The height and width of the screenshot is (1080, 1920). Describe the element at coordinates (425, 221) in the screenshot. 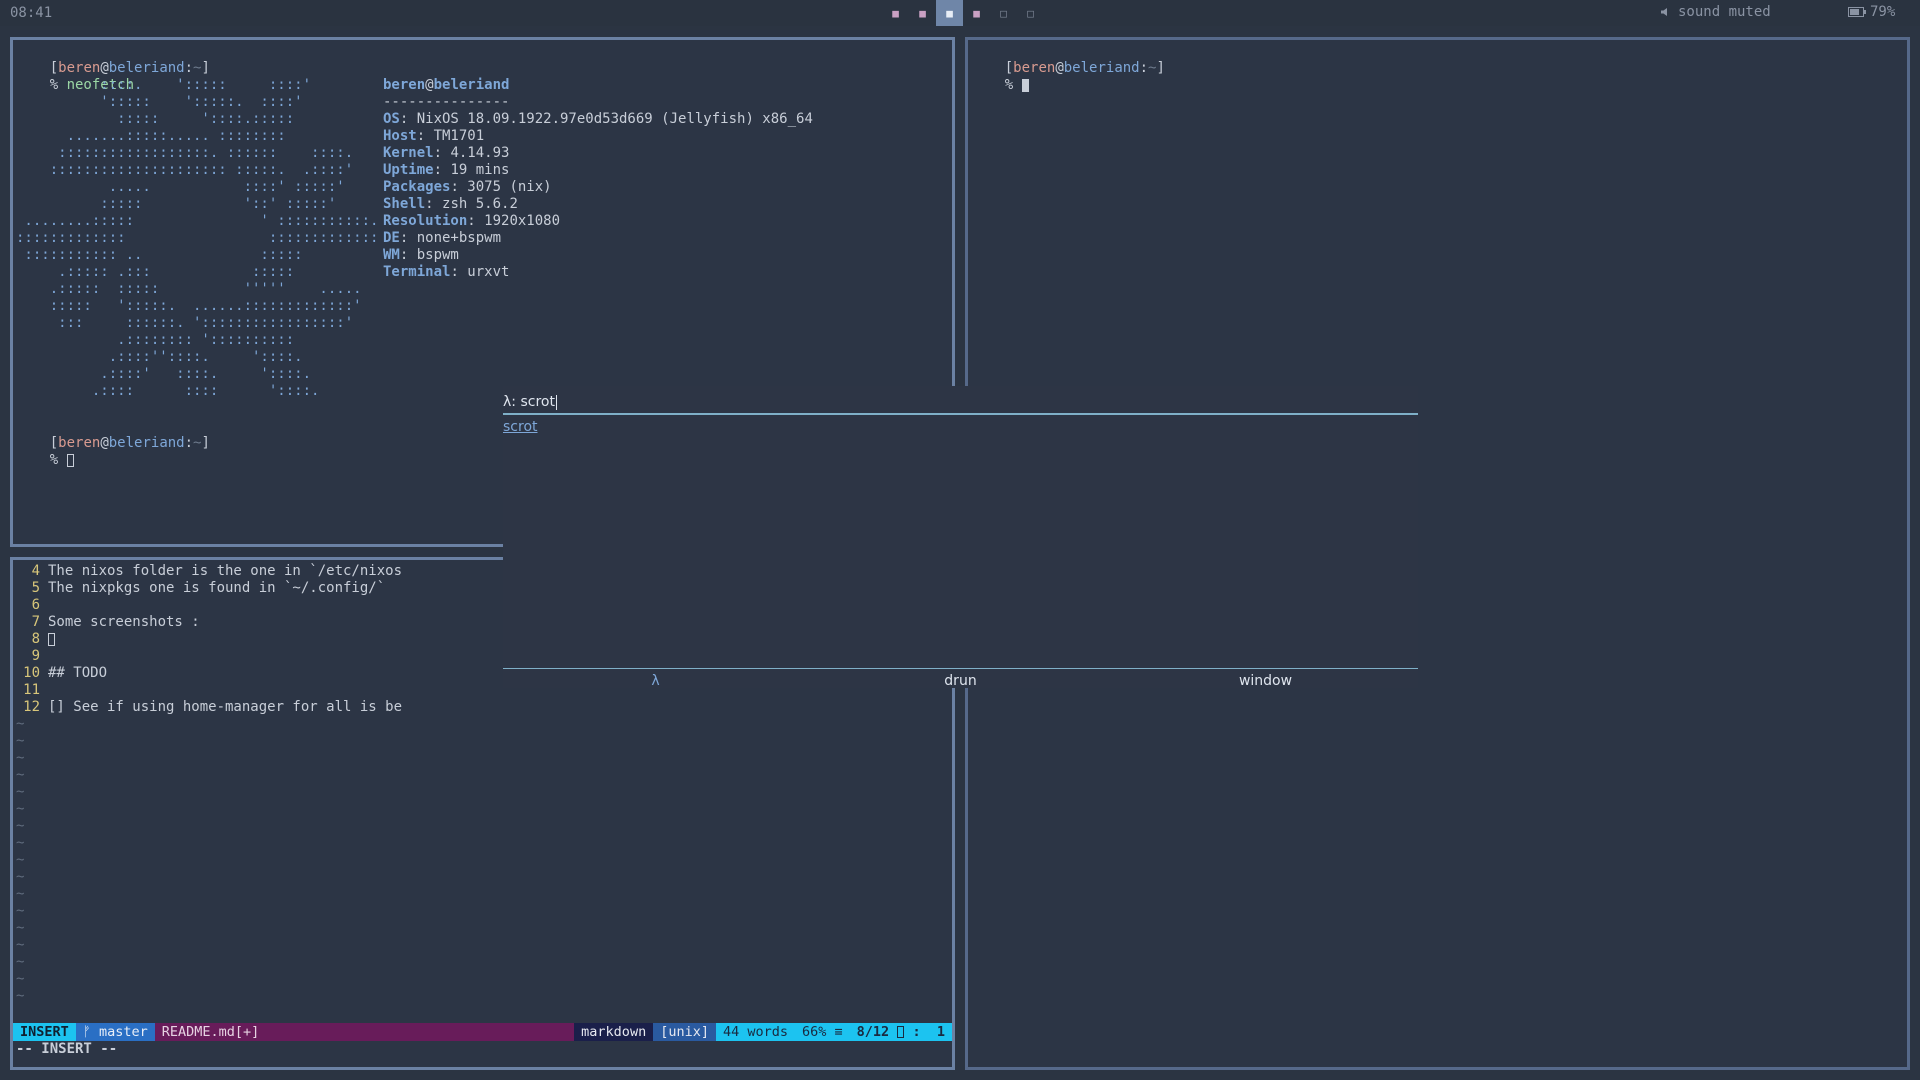

I see `info-label: Resolution` at that location.